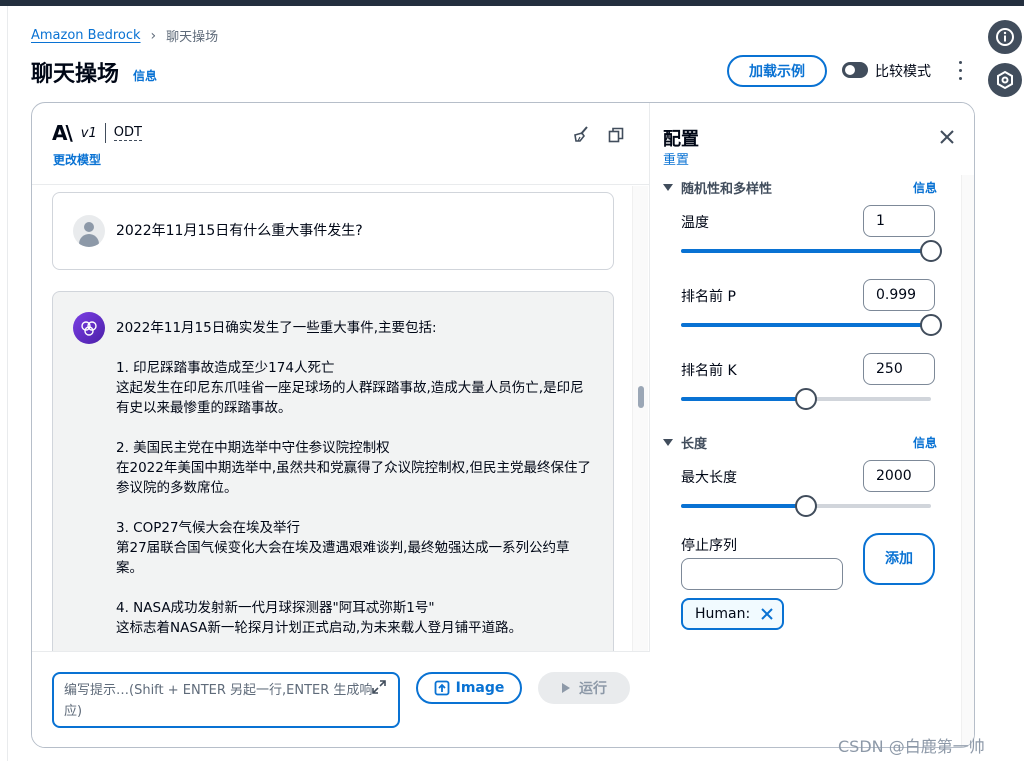 The image size is (1024, 761). I want to click on randomness-info-link: 信息, so click(925, 187).